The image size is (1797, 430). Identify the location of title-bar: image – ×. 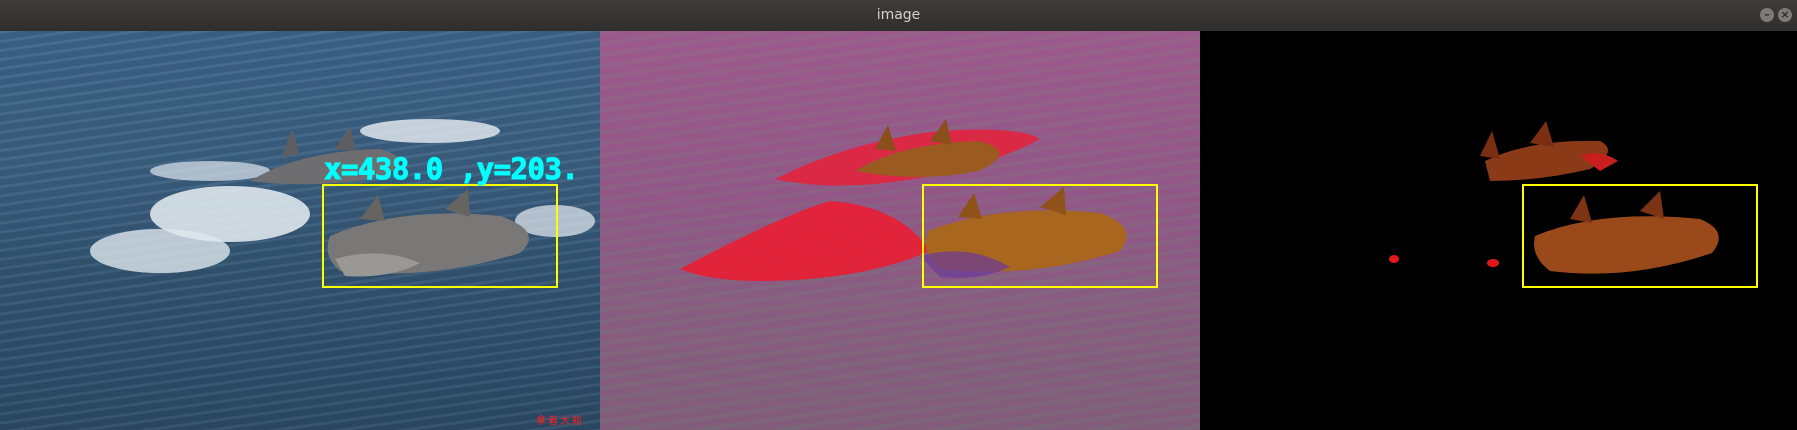
(898, 16).